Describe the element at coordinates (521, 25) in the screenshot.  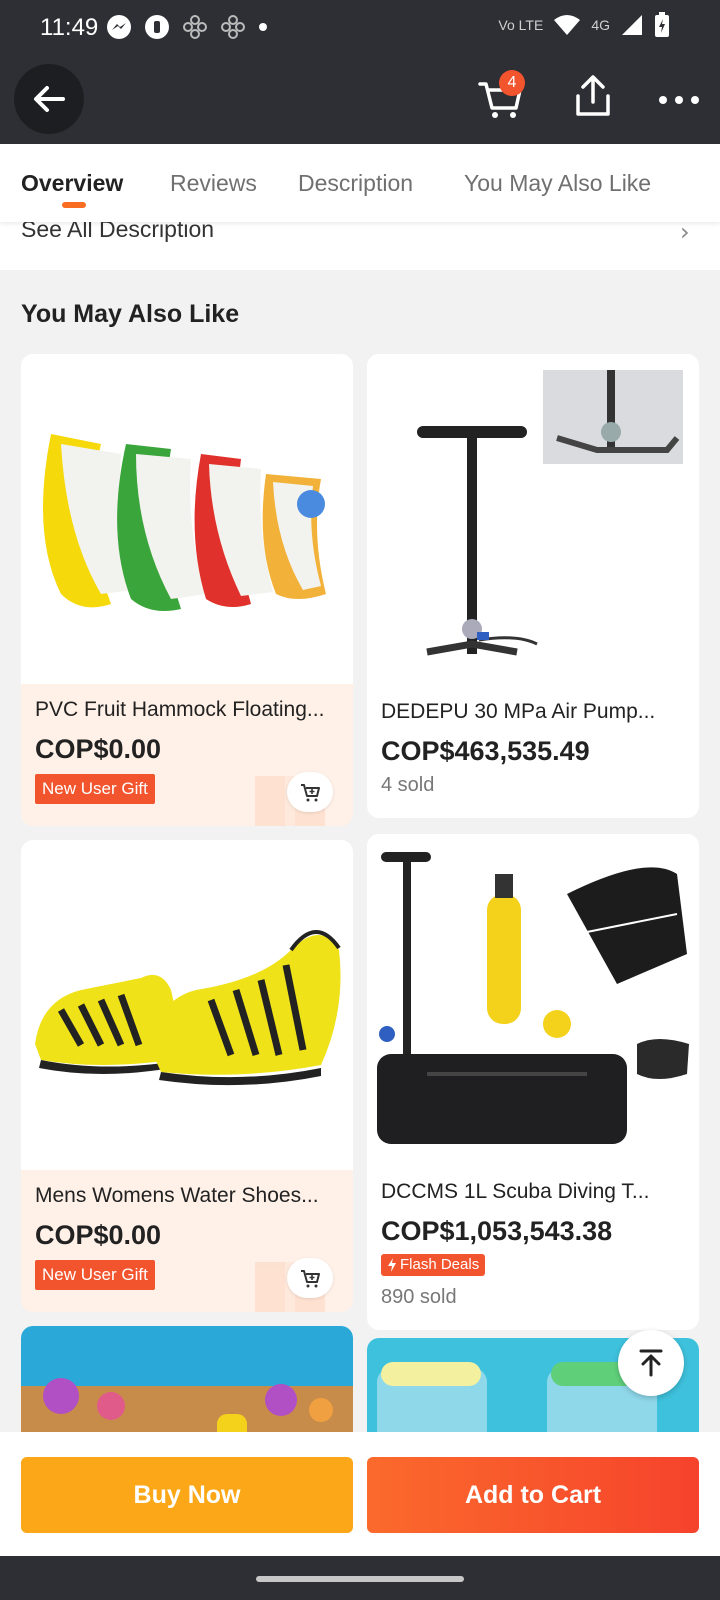
I see `volte-label: Vo LTE` at that location.